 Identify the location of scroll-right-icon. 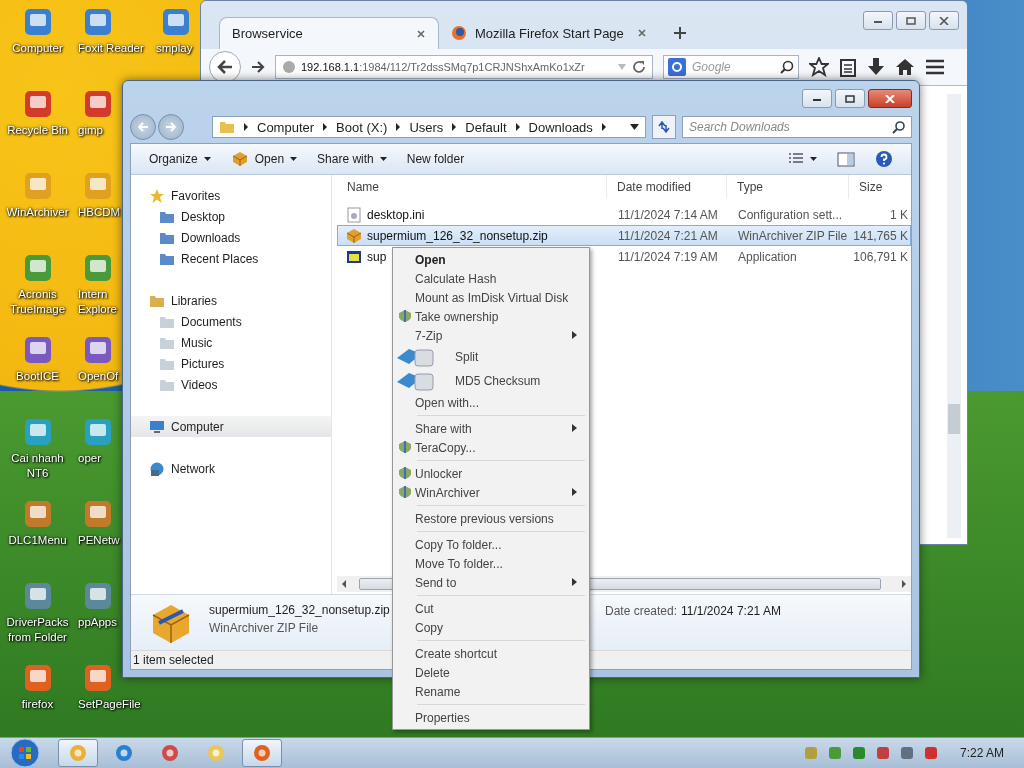
(904, 584).